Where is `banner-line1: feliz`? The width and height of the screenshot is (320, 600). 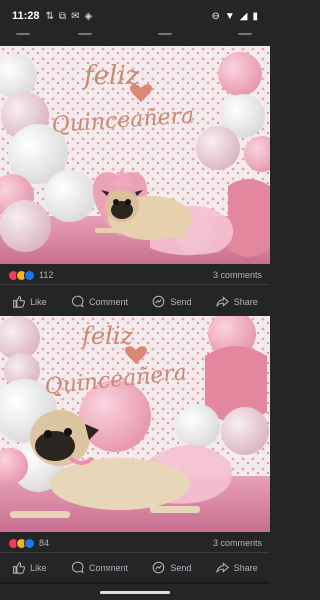
banner-line1: feliz is located at coordinates (106, 336).